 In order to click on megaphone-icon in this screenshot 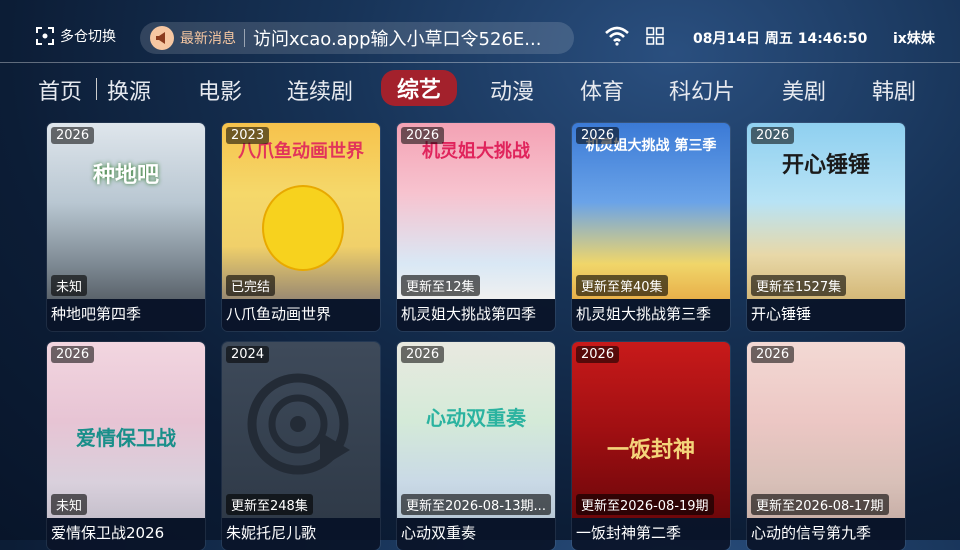, I will do `click(162, 38)`.